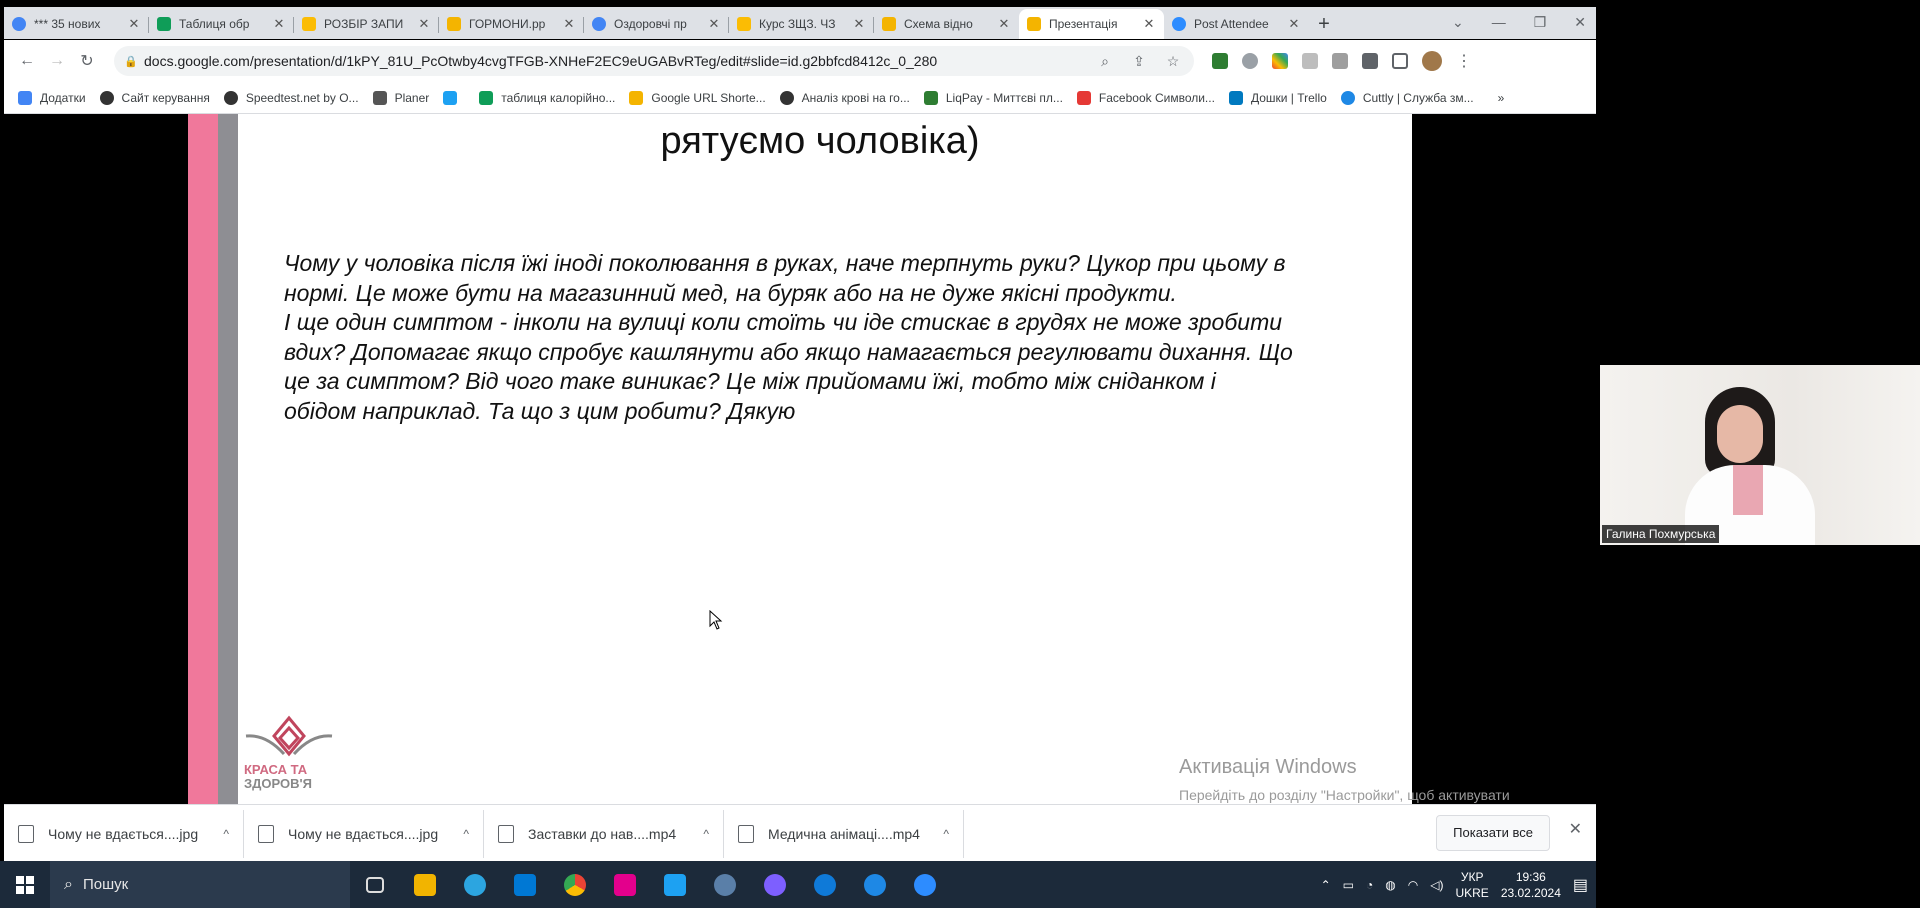 The width and height of the screenshot is (1920, 908). Describe the element at coordinates (525, 884) in the screenshot. I see `mail-icon` at that location.